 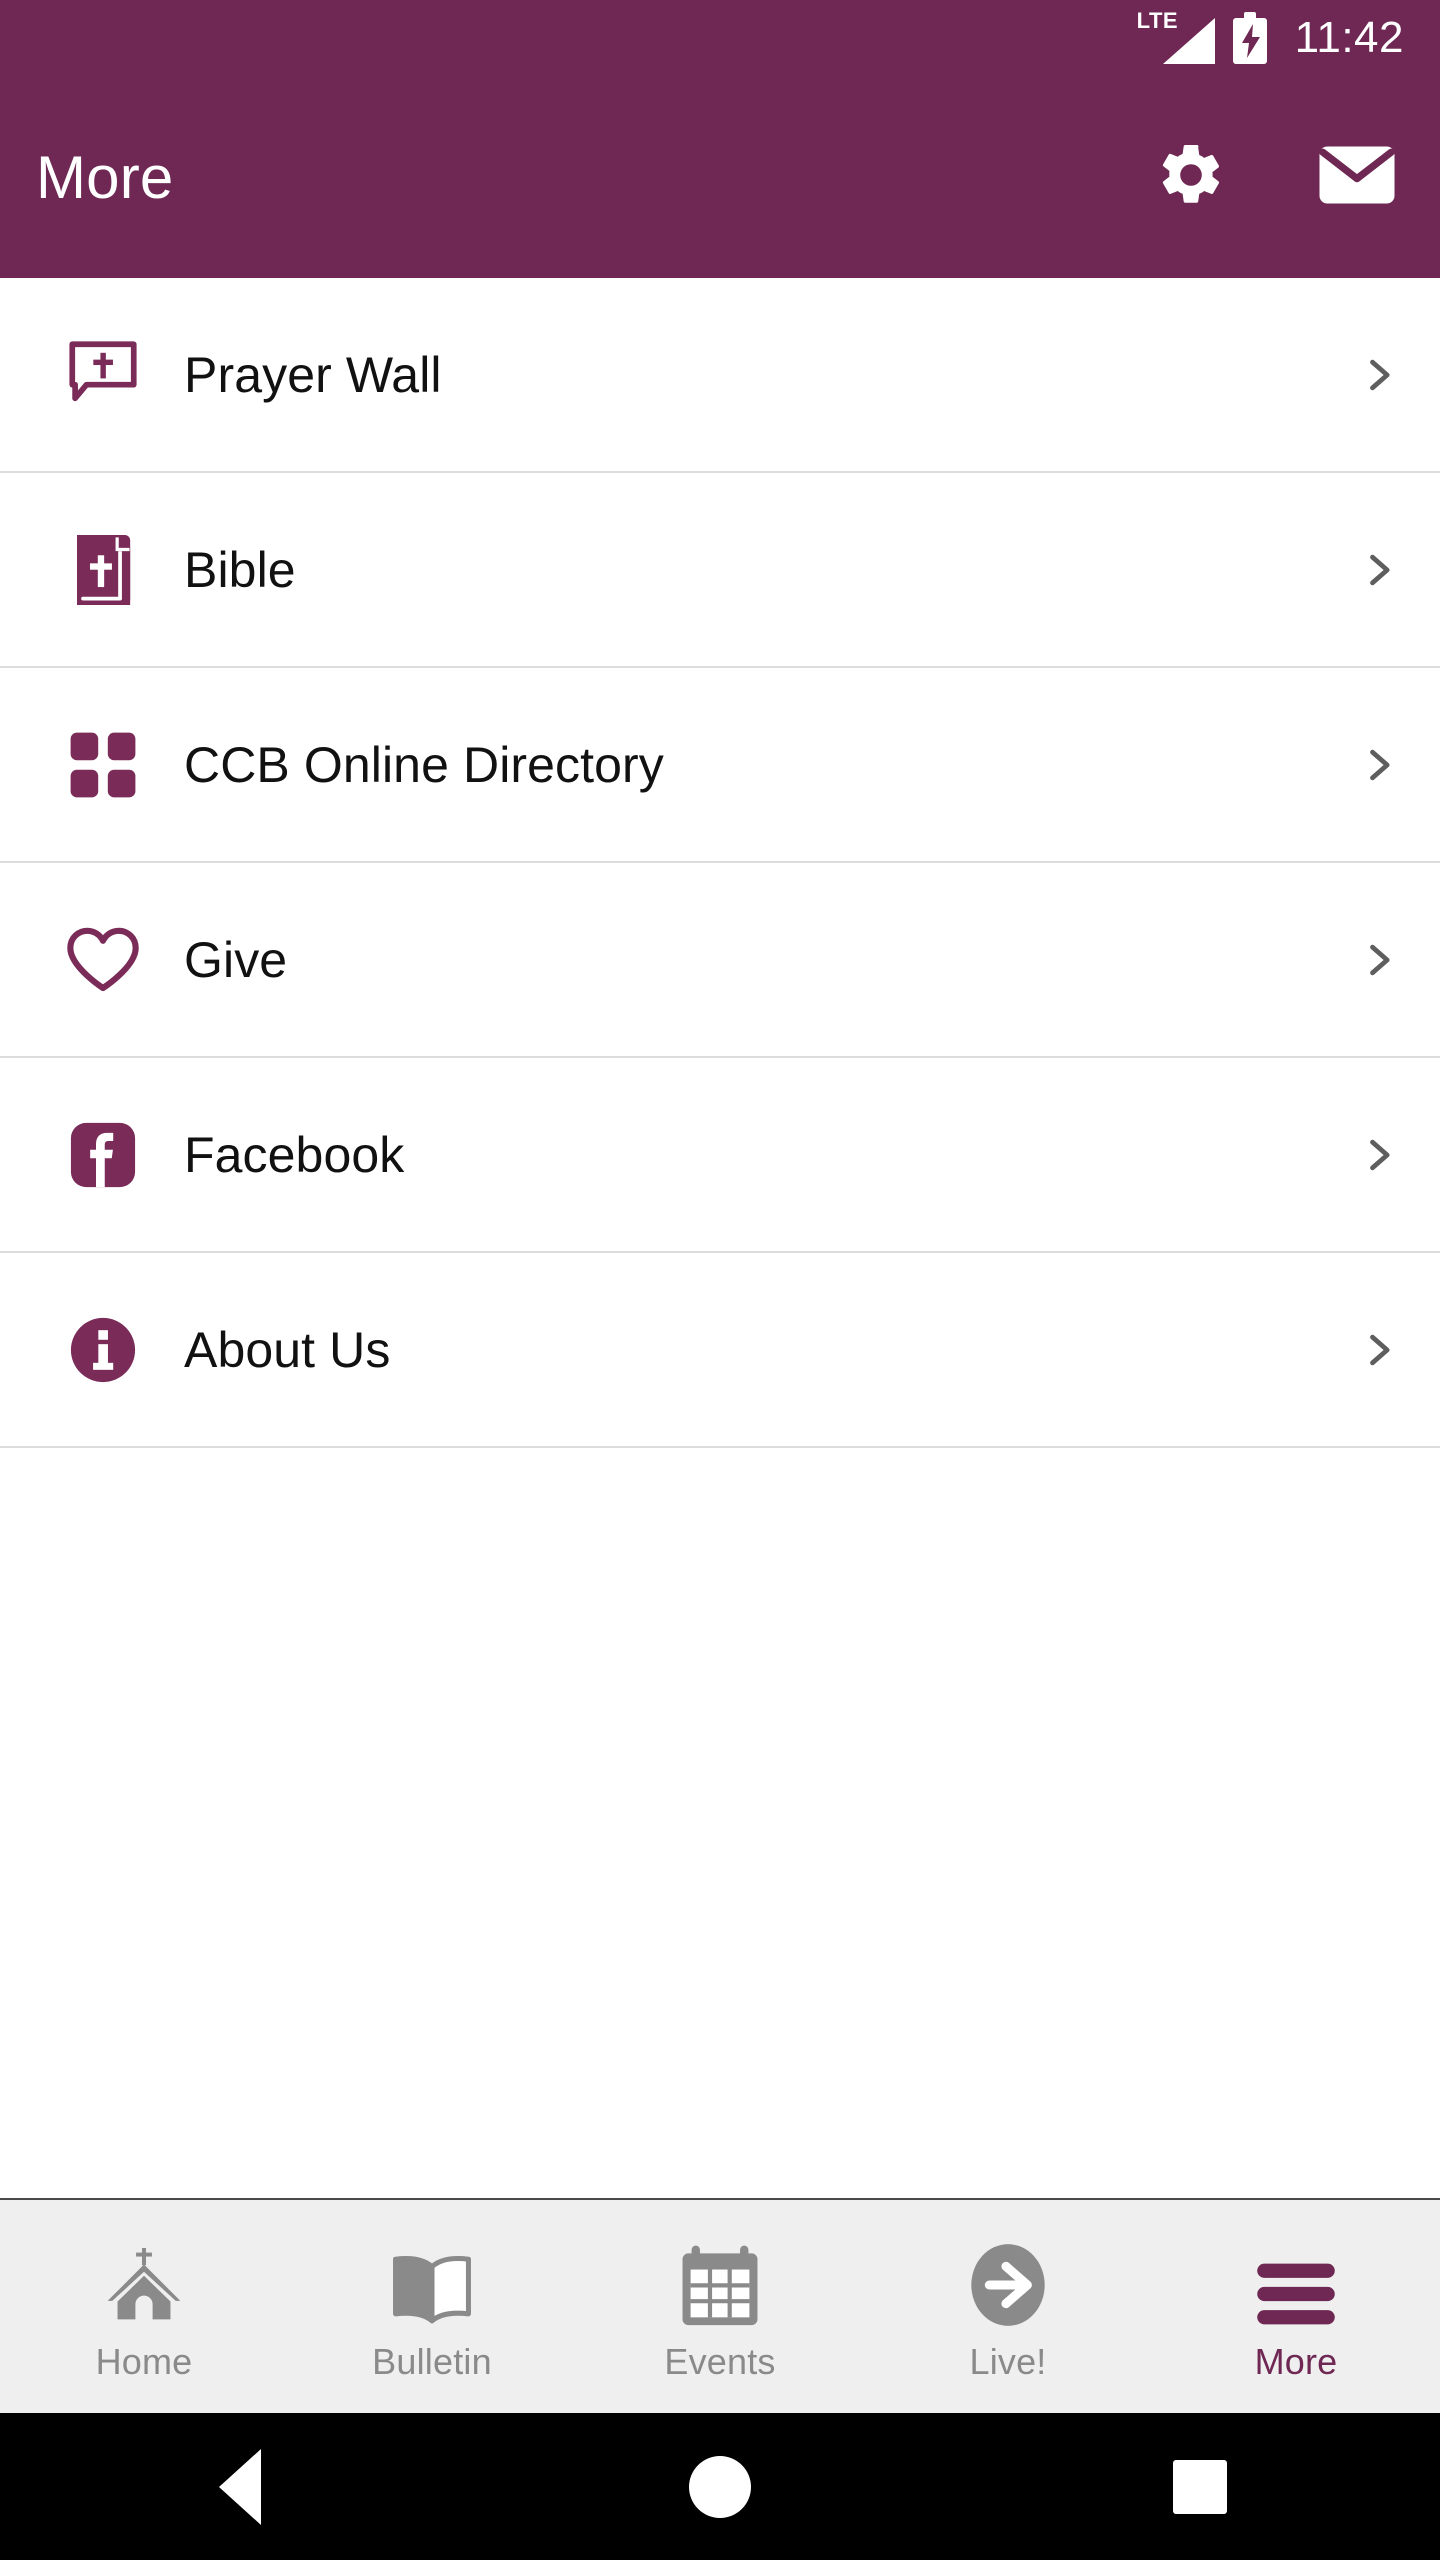 I want to click on gear-icon, so click(x=1191, y=177).